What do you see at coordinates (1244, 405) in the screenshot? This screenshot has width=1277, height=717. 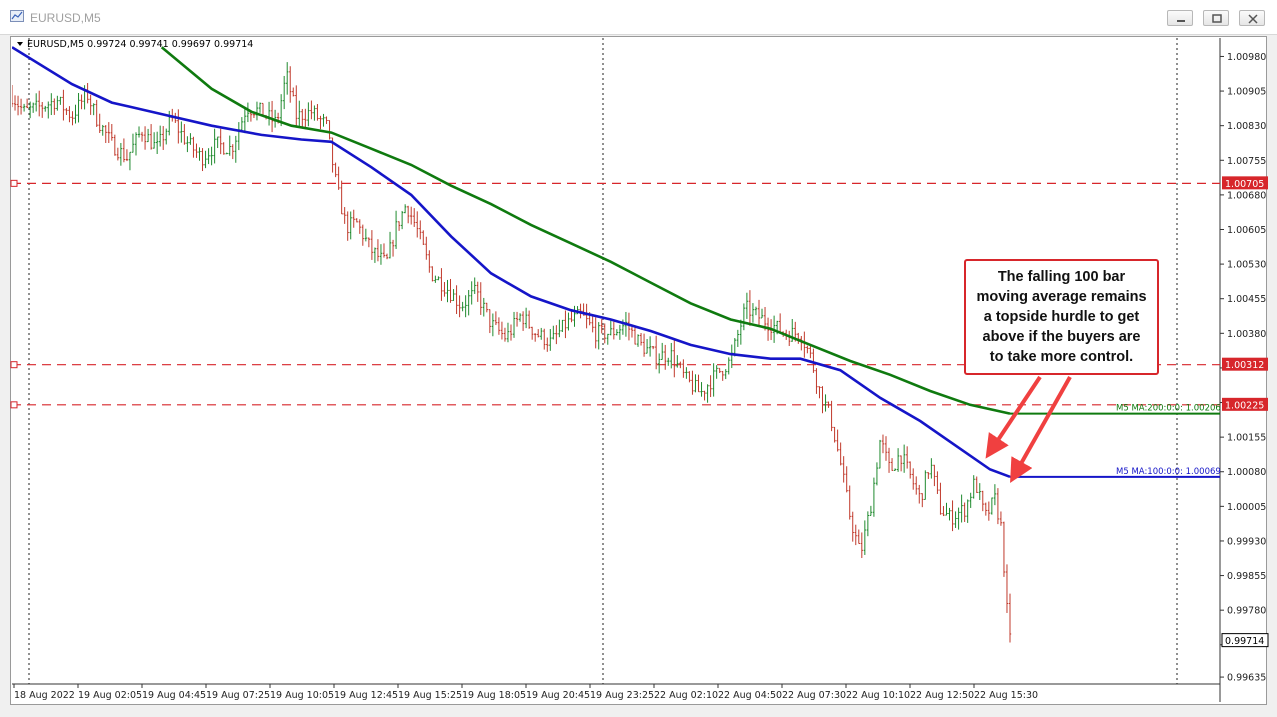 I see `level-price-label-2: 1.00225` at bounding box center [1244, 405].